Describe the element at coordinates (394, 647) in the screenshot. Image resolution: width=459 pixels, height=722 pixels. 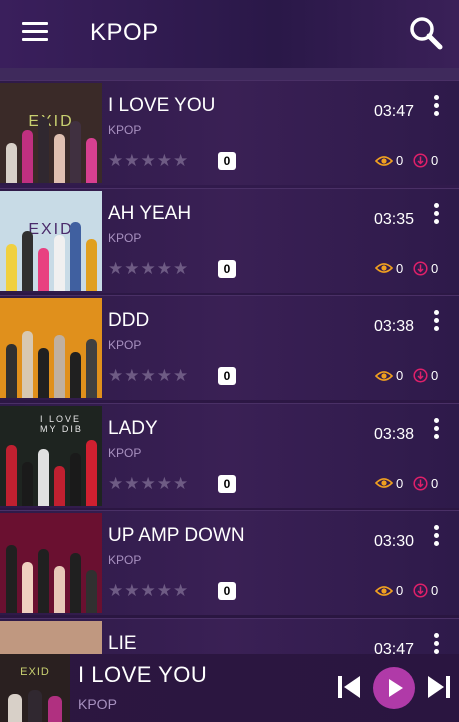
I see `song-duration: 03:47` at that location.